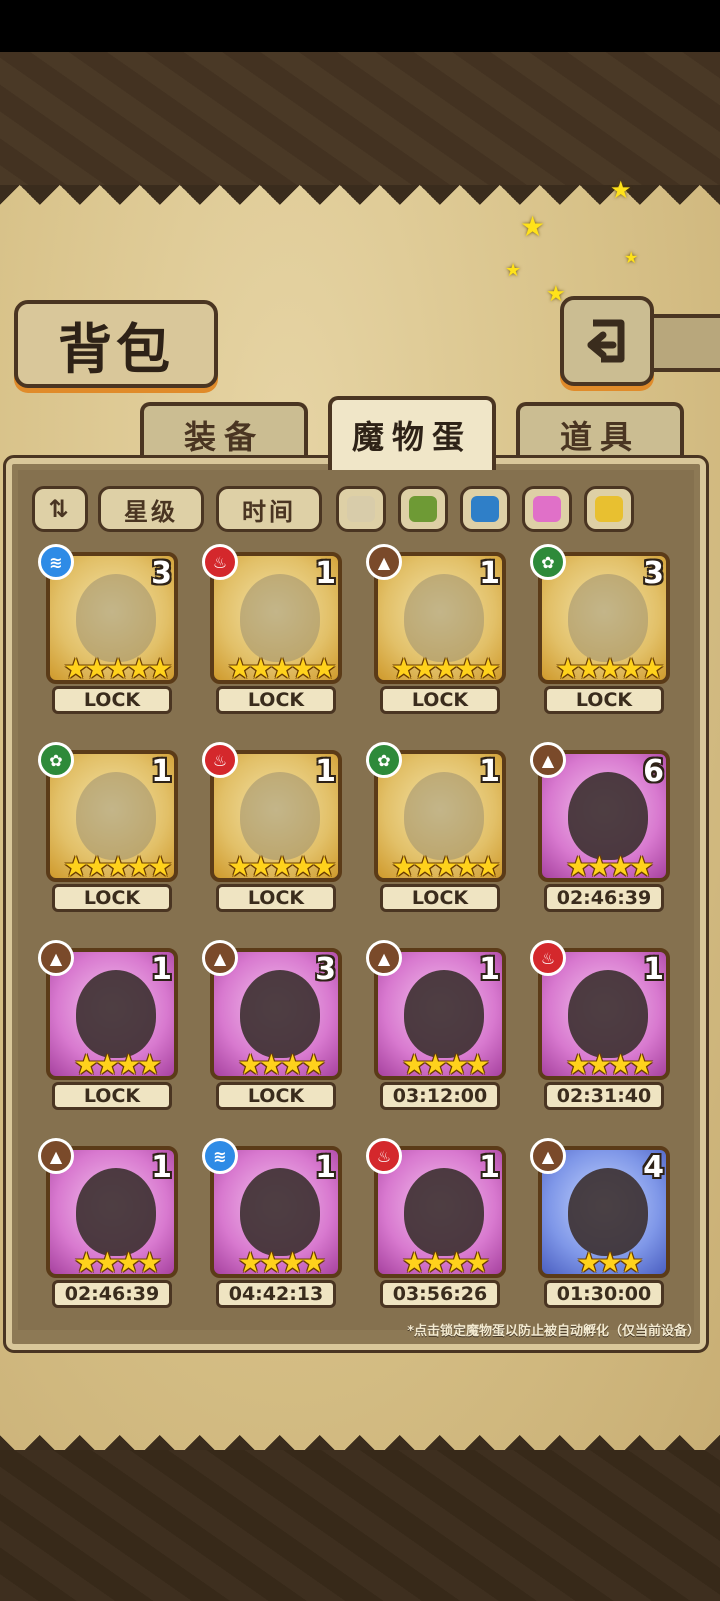  I want to click on map-background-bottom, so click(360, 1525).